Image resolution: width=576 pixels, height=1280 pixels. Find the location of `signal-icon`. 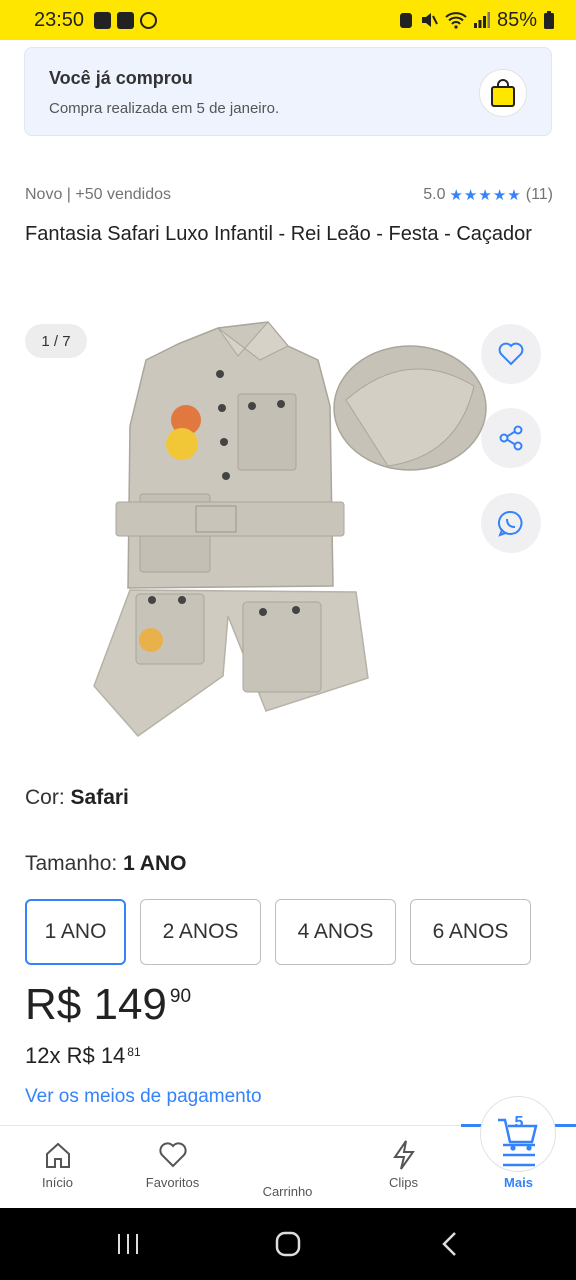

signal-icon is located at coordinates (481, 20).